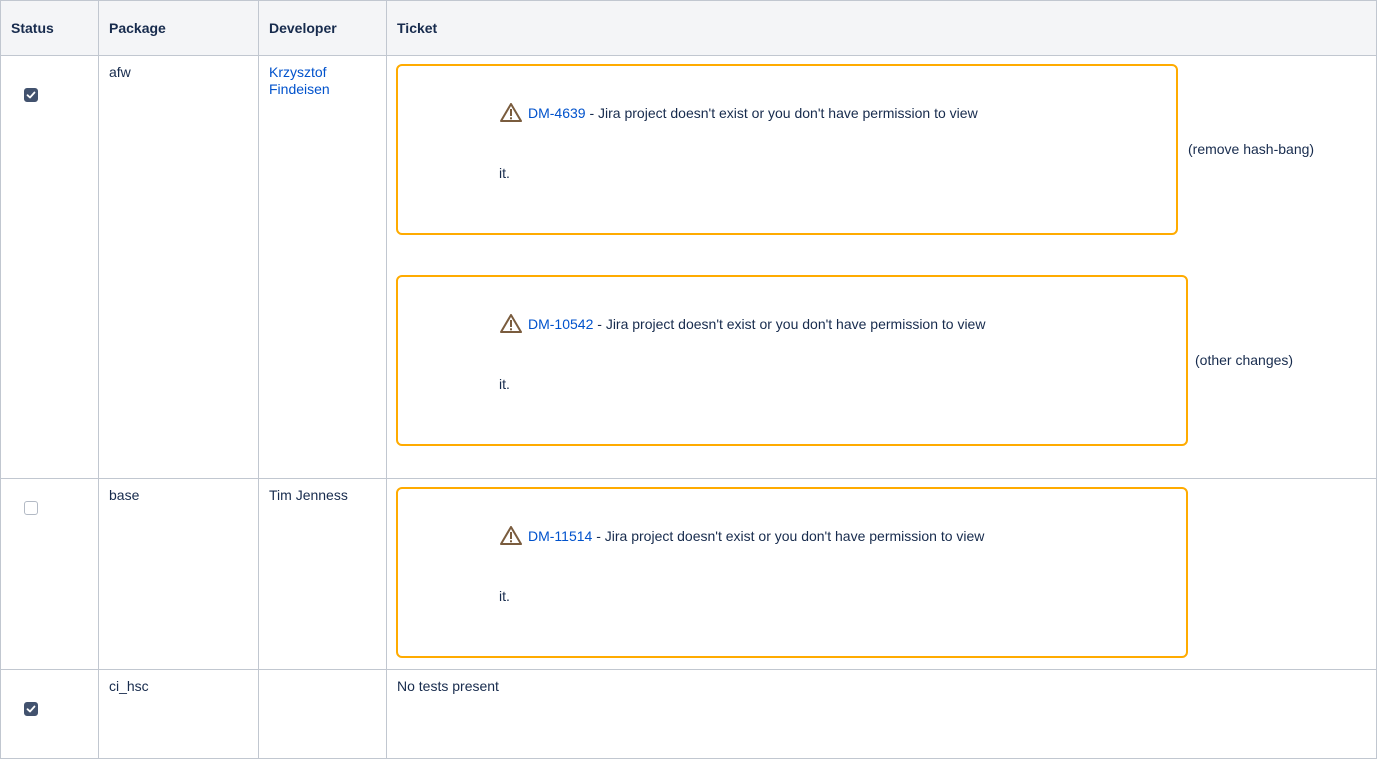 This screenshot has height=759, width=1377. Describe the element at coordinates (124, 495) in the screenshot. I see `package-name: base` at that location.